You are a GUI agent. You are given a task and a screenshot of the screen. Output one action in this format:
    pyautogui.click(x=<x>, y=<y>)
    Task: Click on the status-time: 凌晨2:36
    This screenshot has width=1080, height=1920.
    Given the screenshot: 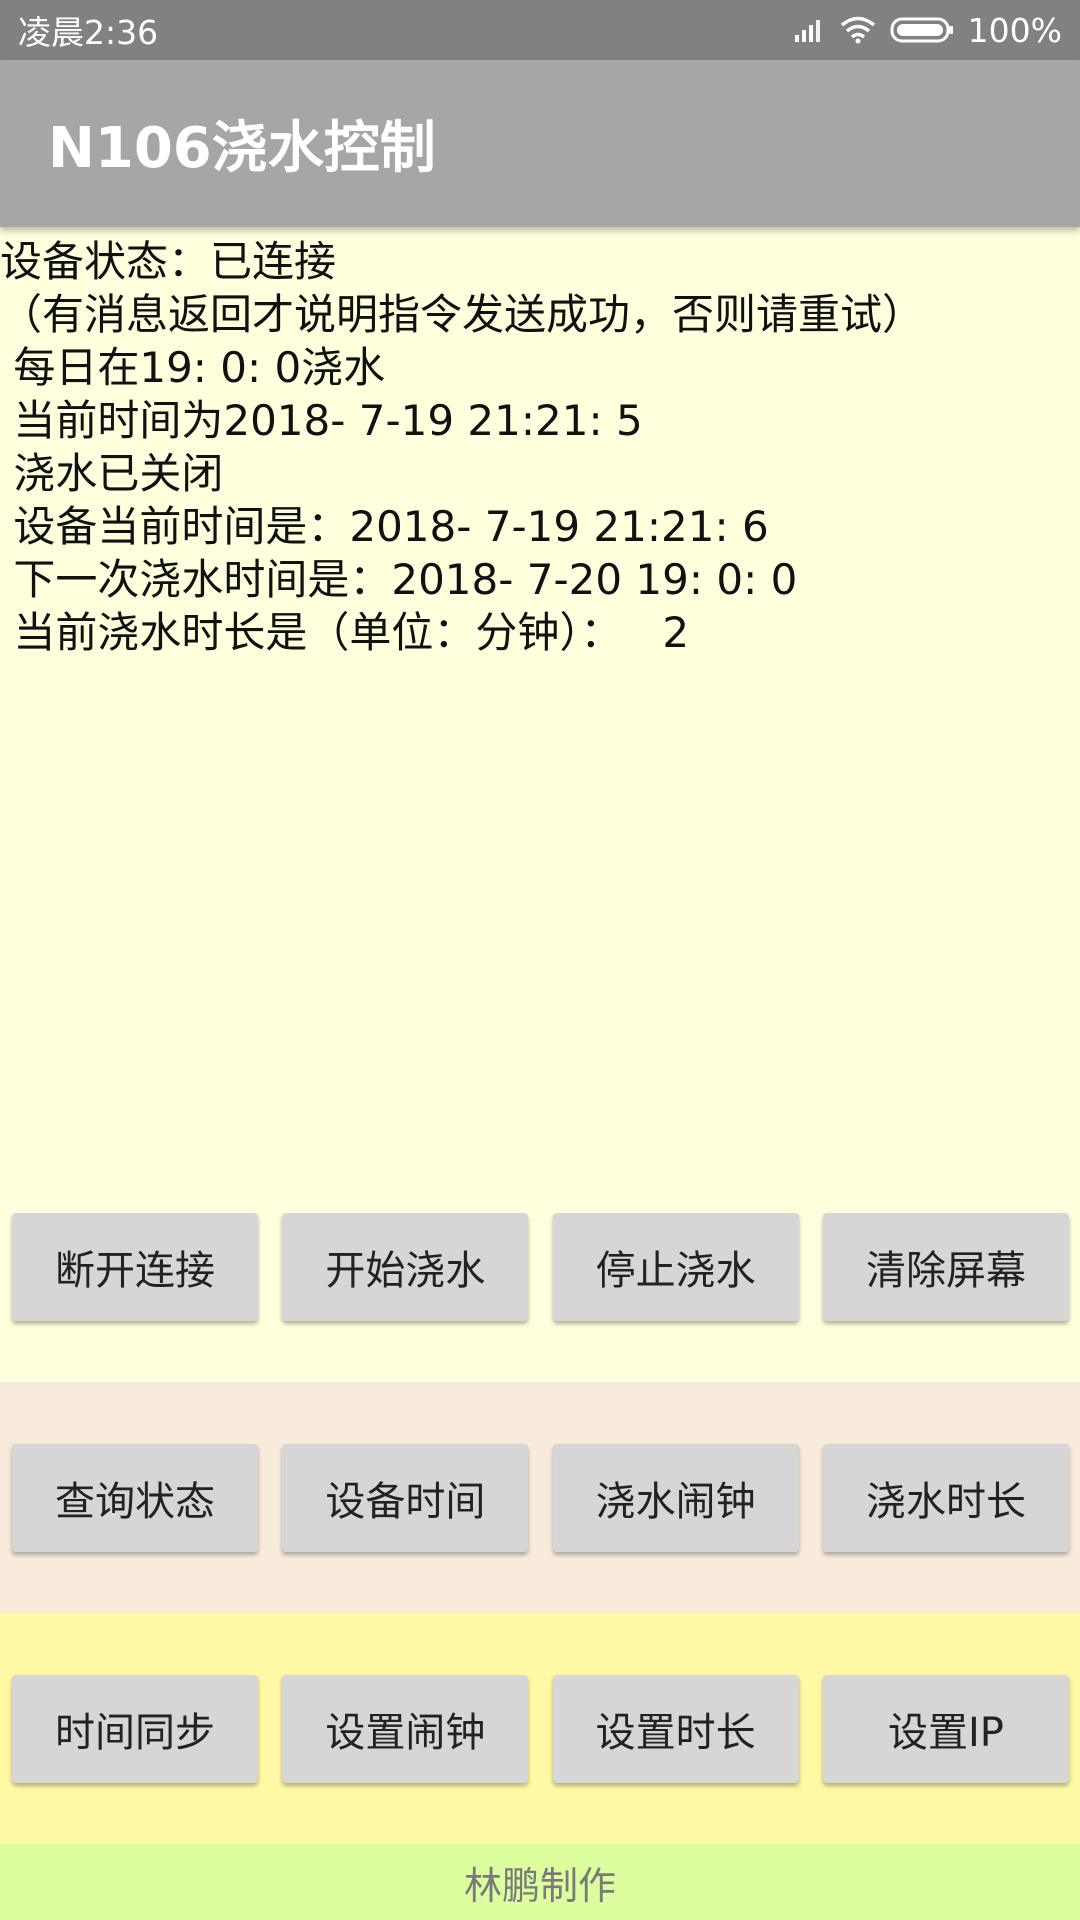 What is the action you would take?
    pyautogui.click(x=88, y=32)
    